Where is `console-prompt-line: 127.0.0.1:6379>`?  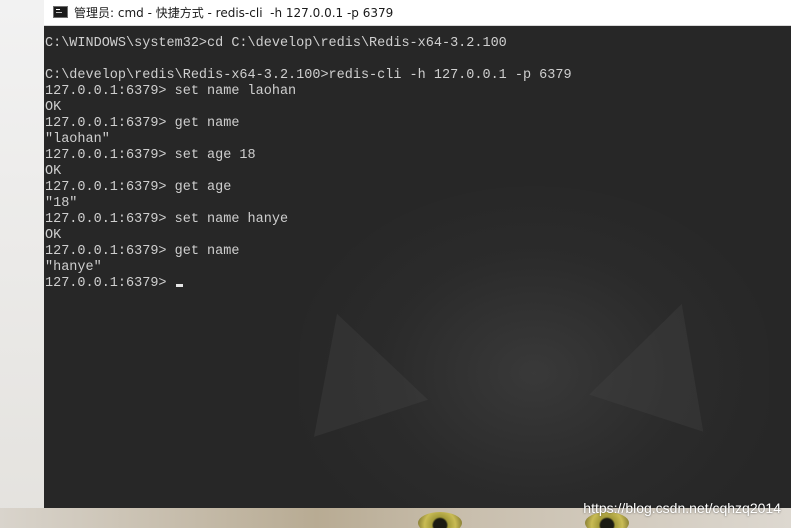 console-prompt-line: 127.0.0.1:6379> is located at coordinates (308, 284).